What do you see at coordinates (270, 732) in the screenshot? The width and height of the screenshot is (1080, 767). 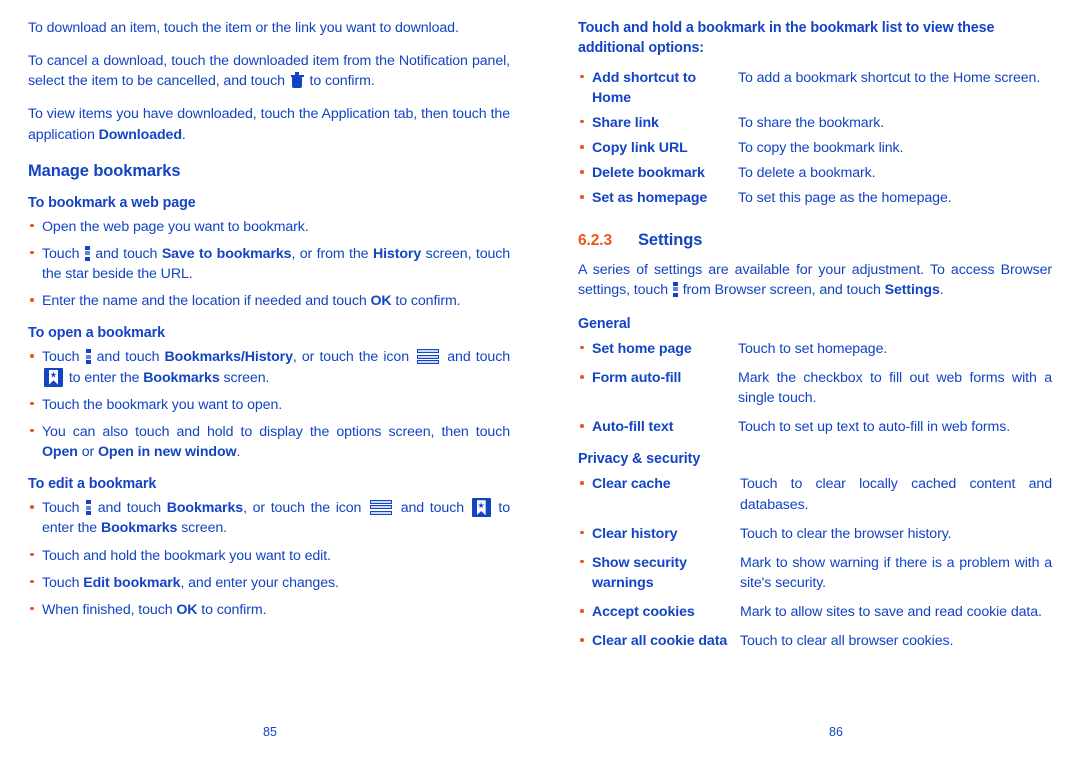 I see `page-number-left: 85` at bounding box center [270, 732].